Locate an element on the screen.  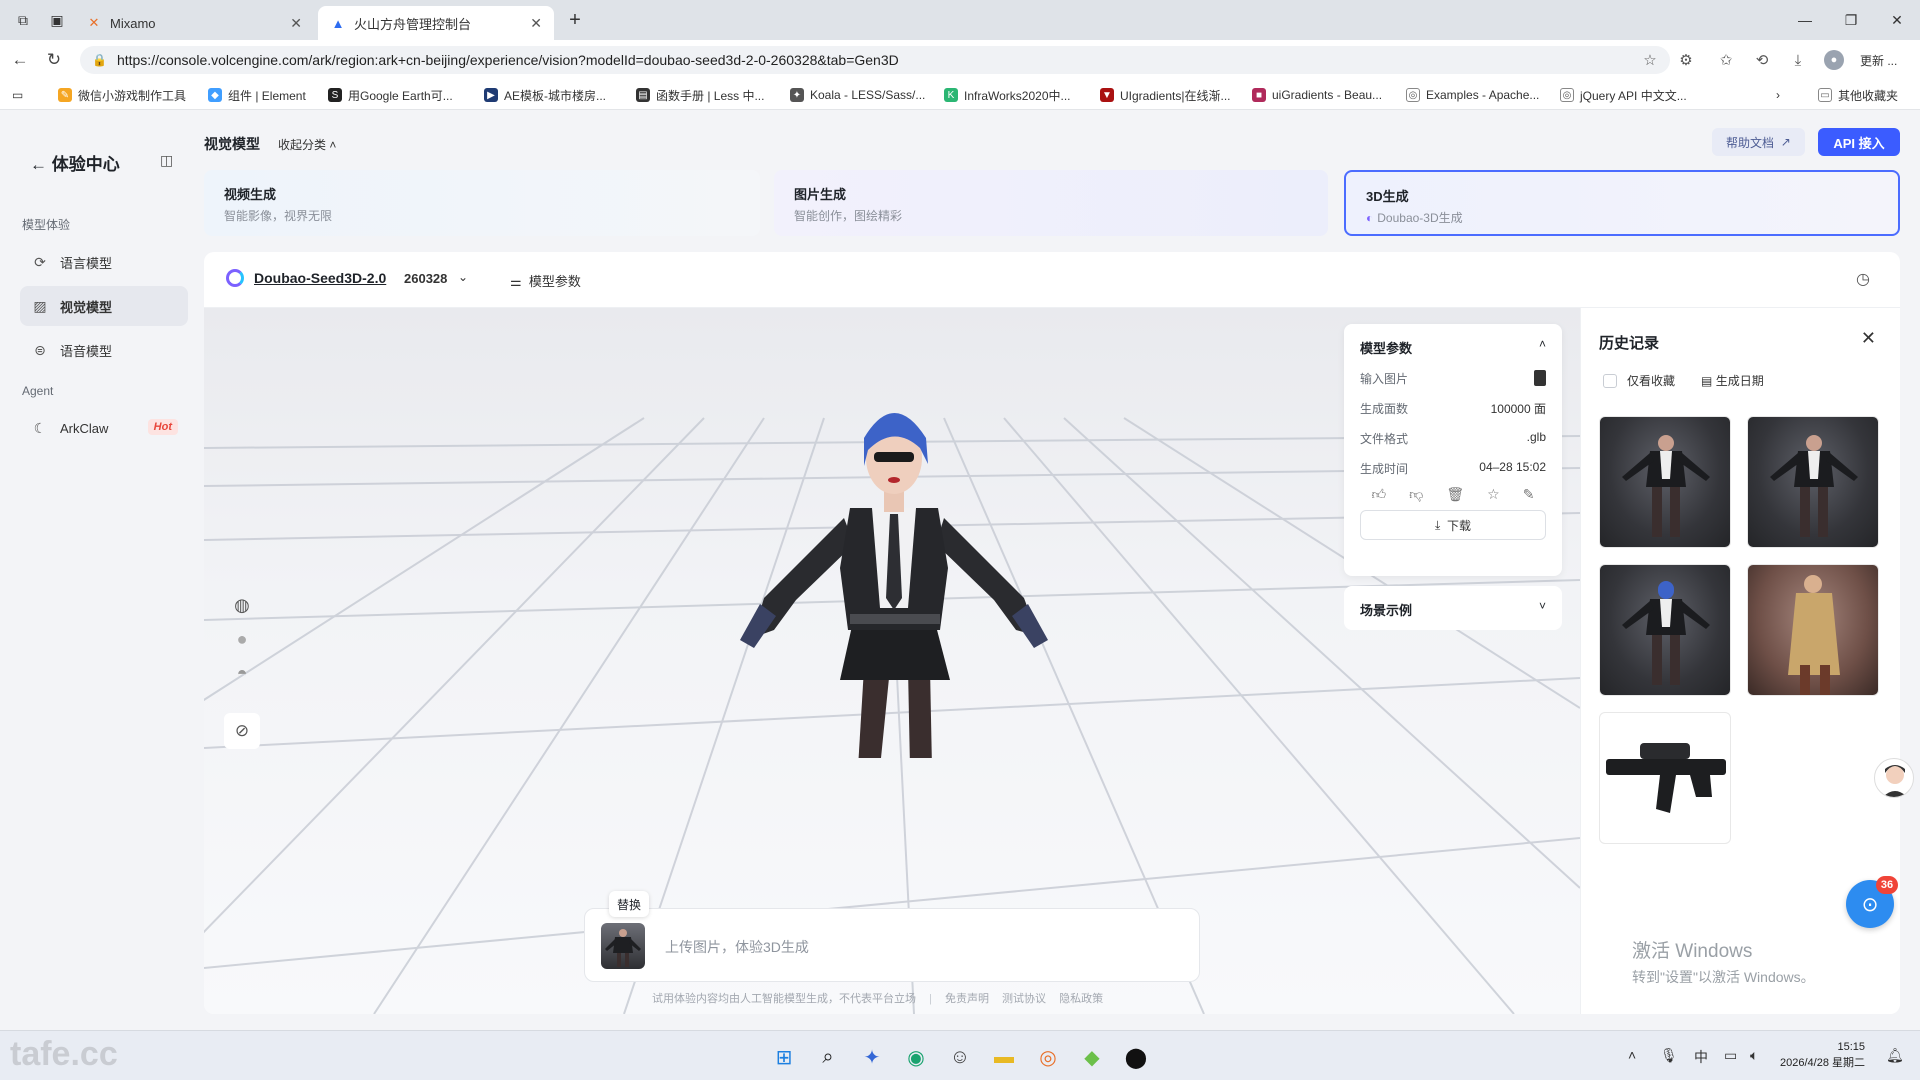
notification-bell-icon: 🔔︎ is located at coordinates (1895, 1055).